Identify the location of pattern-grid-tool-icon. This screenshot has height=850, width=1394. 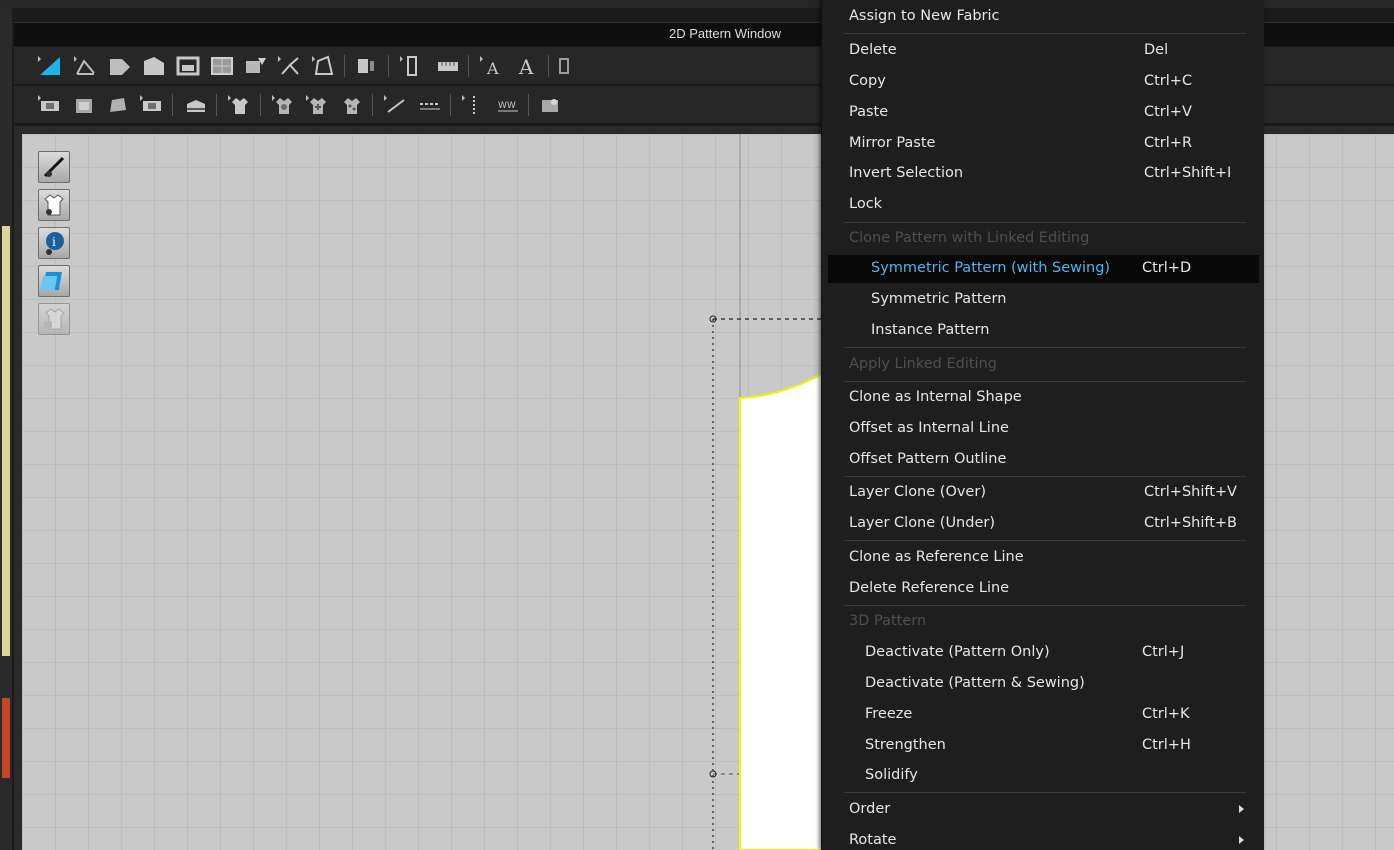
(222, 66).